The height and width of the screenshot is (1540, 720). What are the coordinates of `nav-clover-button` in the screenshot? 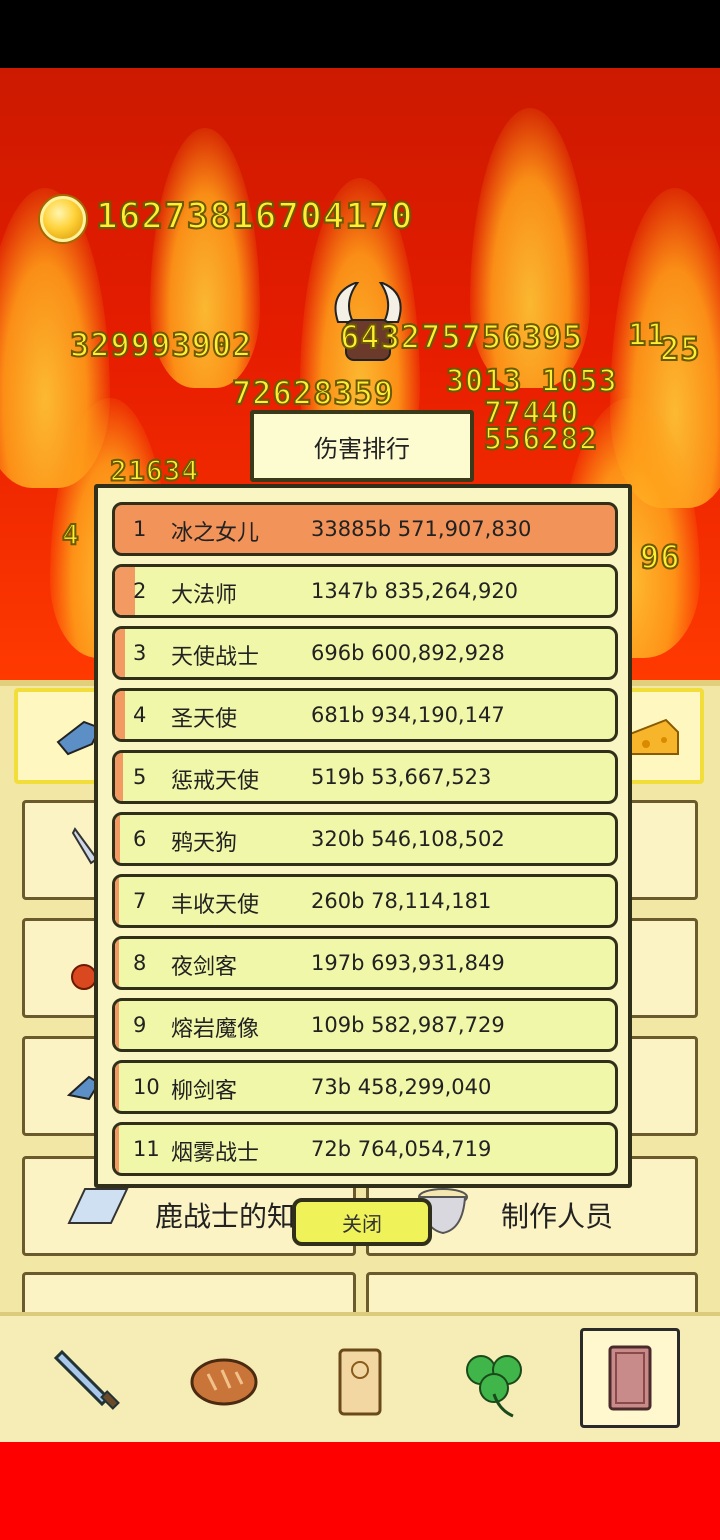 It's located at (494, 1382).